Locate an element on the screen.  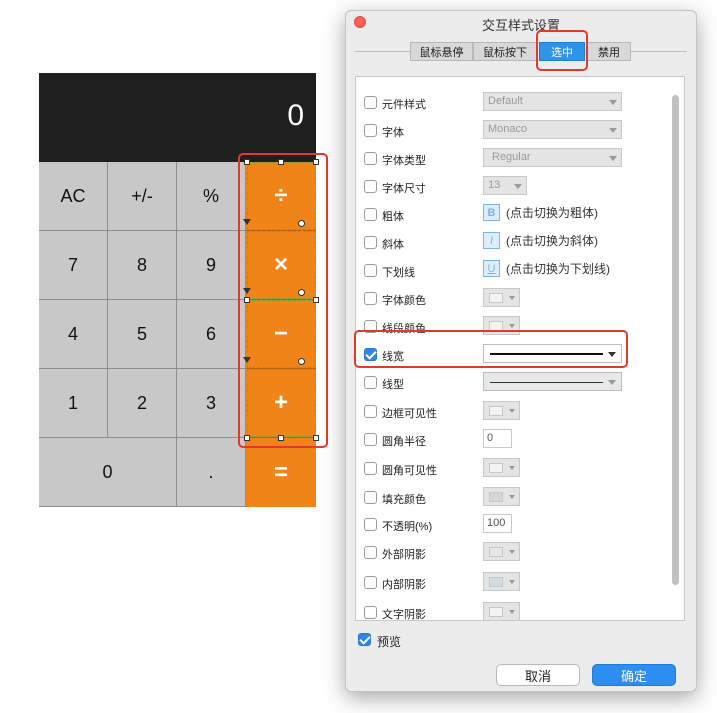
tab-hover: 鼠标悬停 is located at coordinates (441, 51).